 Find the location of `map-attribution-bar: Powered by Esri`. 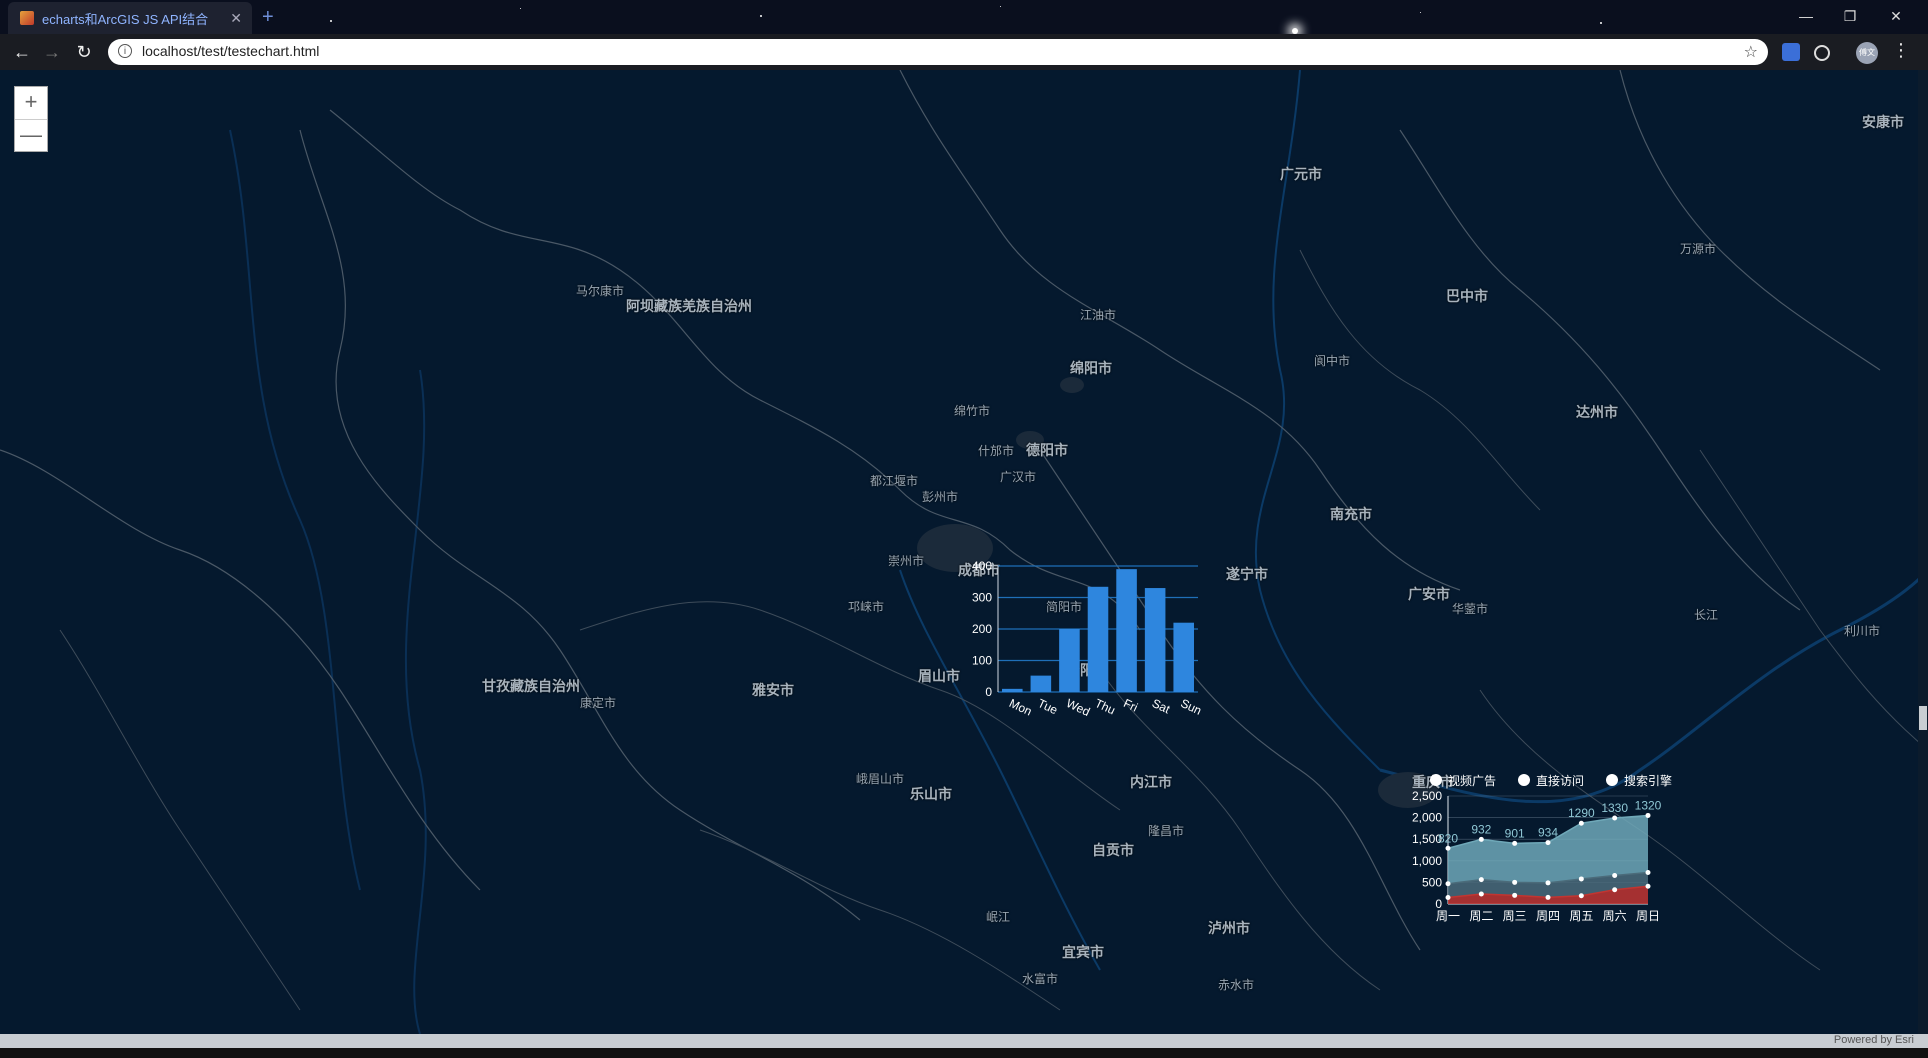

map-attribution-bar: Powered by Esri is located at coordinates (964, 1041).